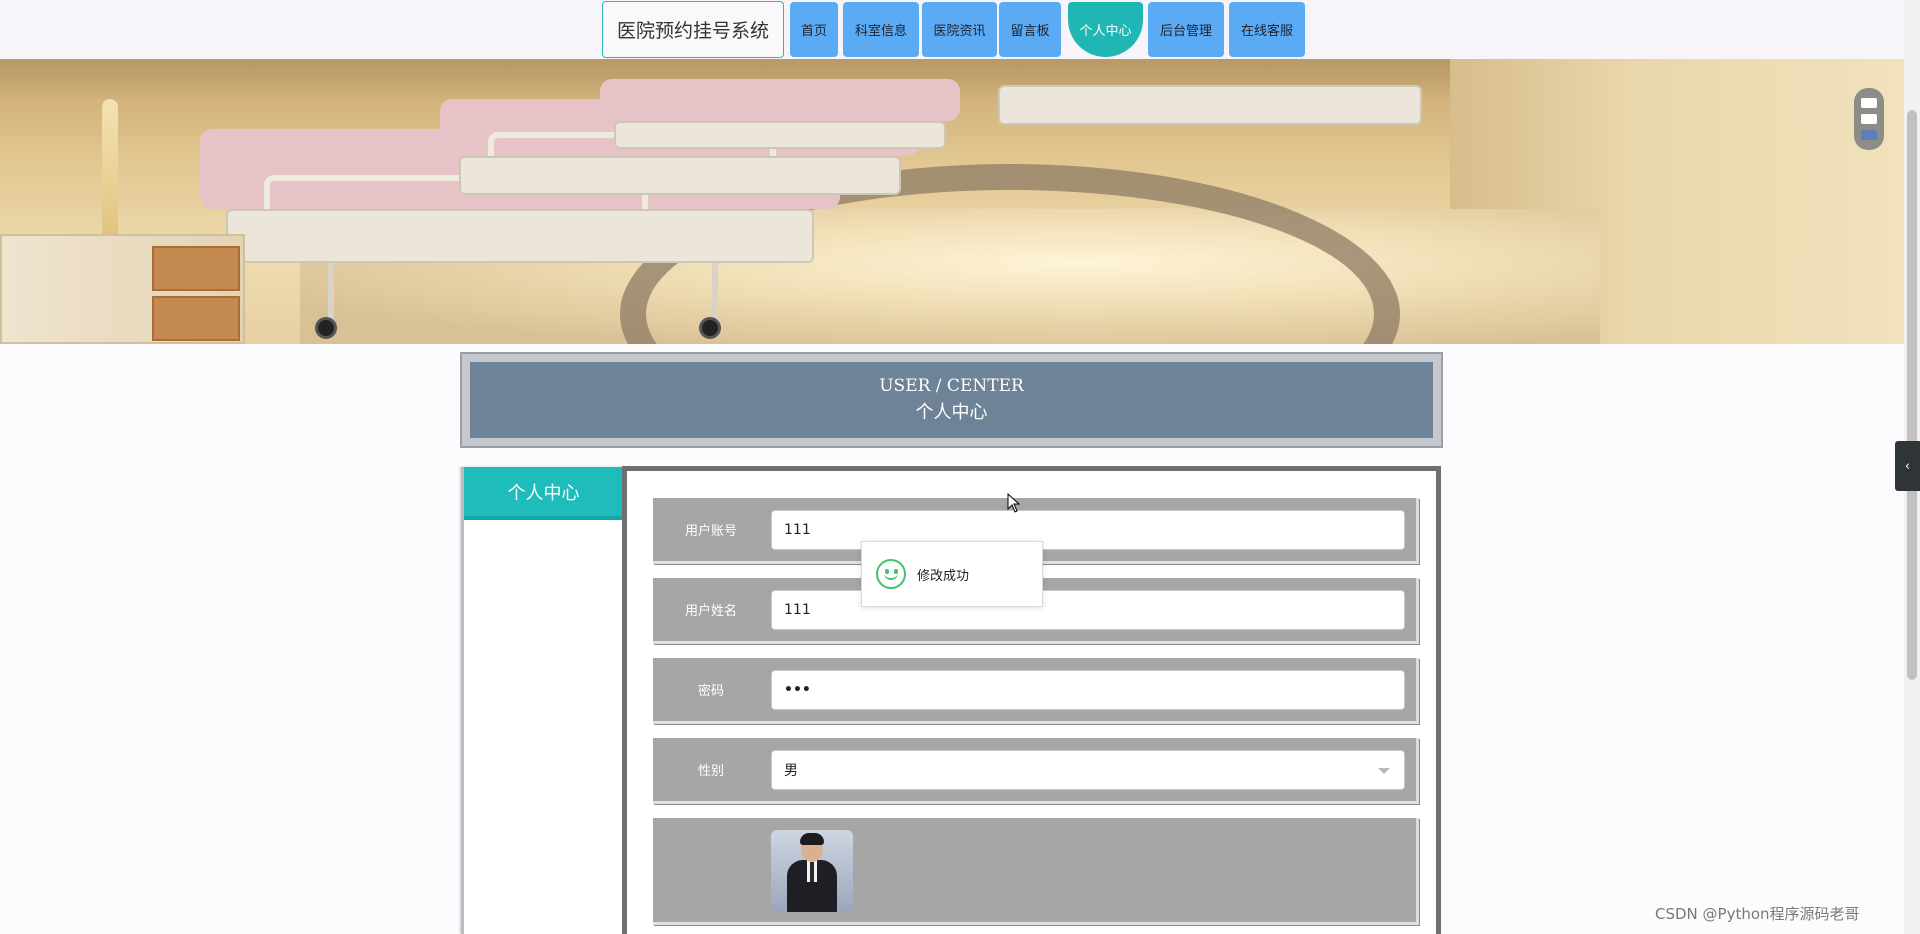  What do you see at coordinates (791, 771) in the screenshot?
I see `gender-select-value: 男` at bounding box center [791, 771].